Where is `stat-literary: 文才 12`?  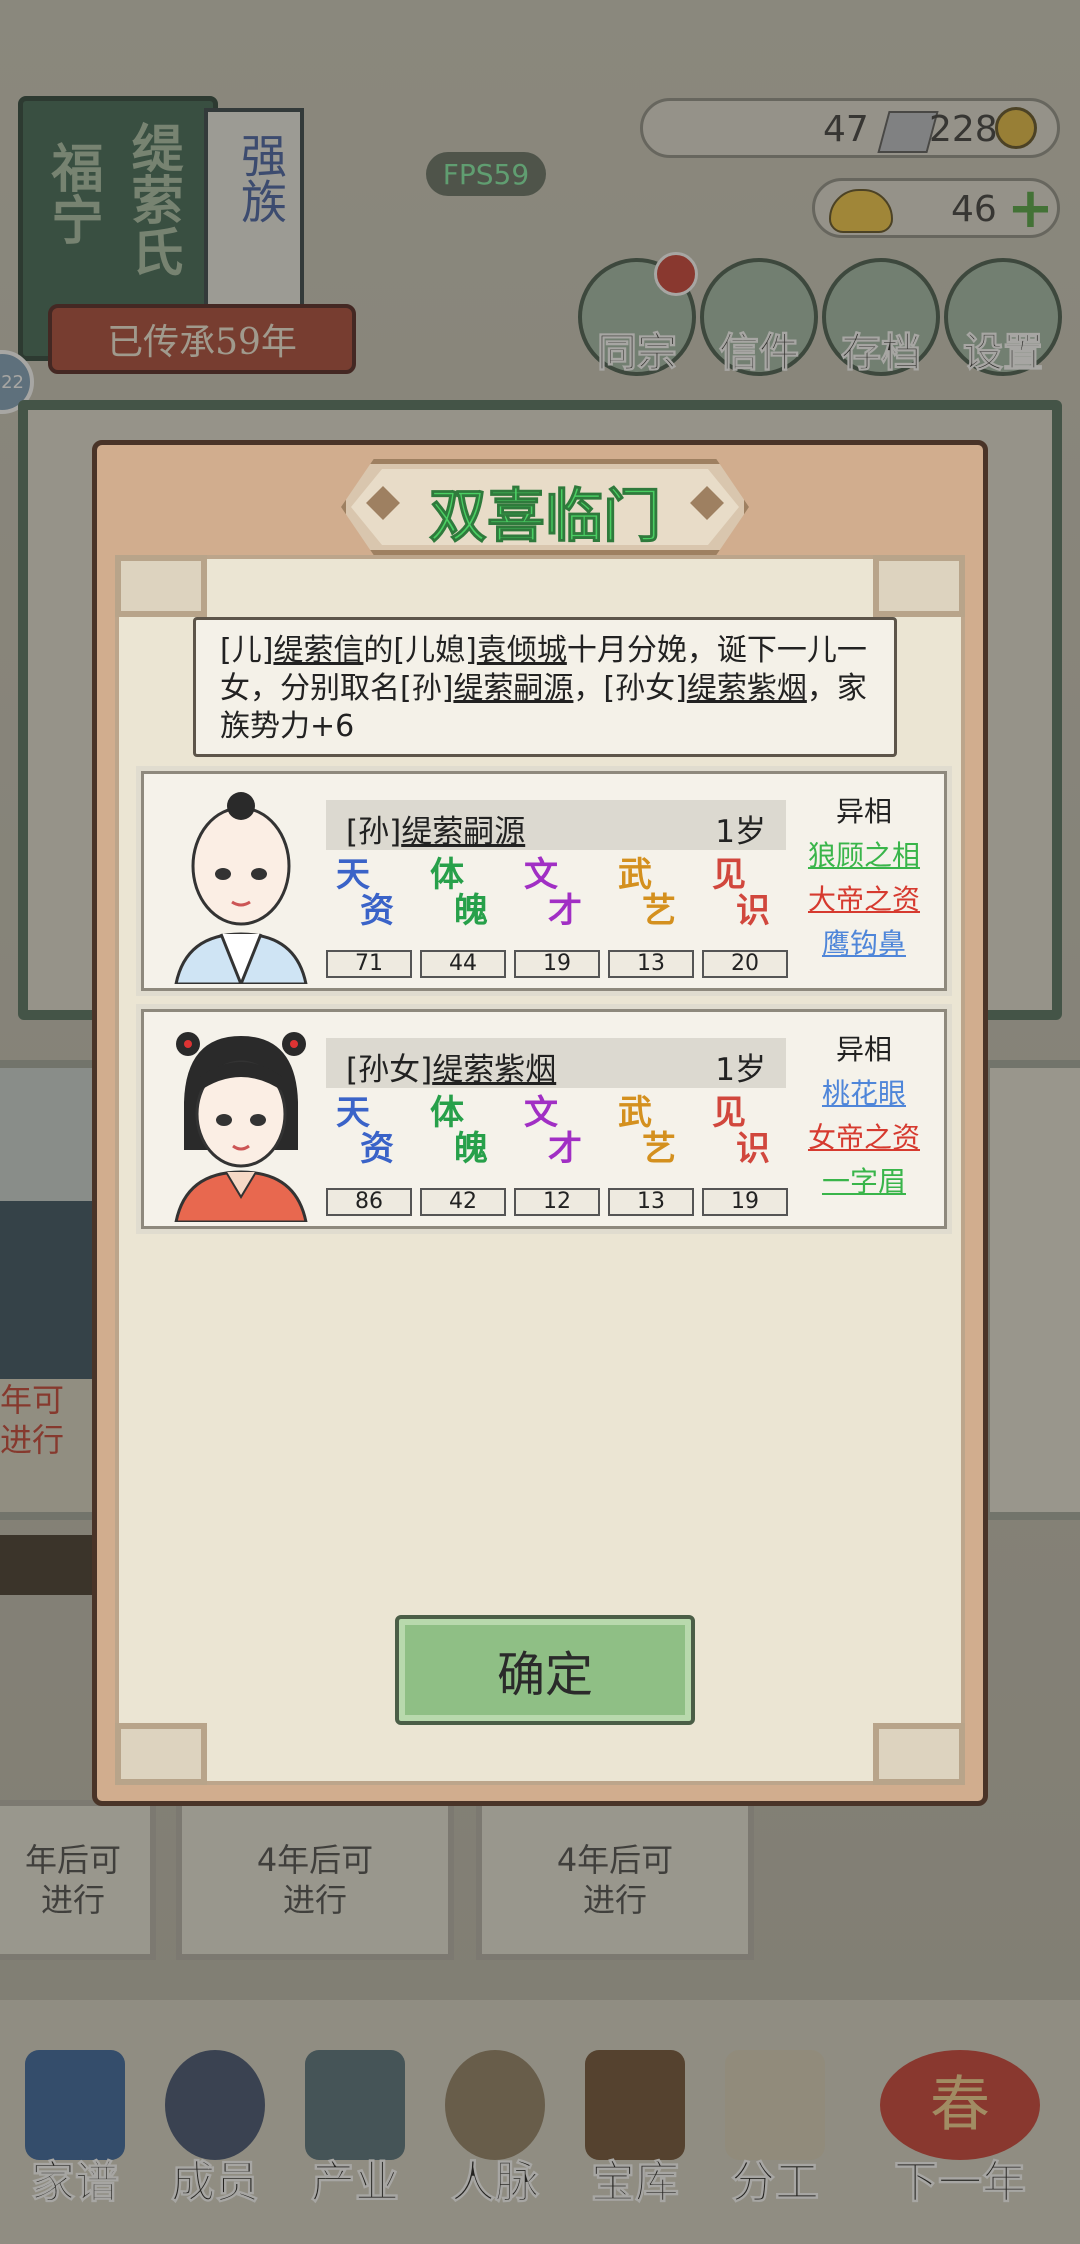
stat-literary: 文才 12 is located at coordinates (559, 1156).